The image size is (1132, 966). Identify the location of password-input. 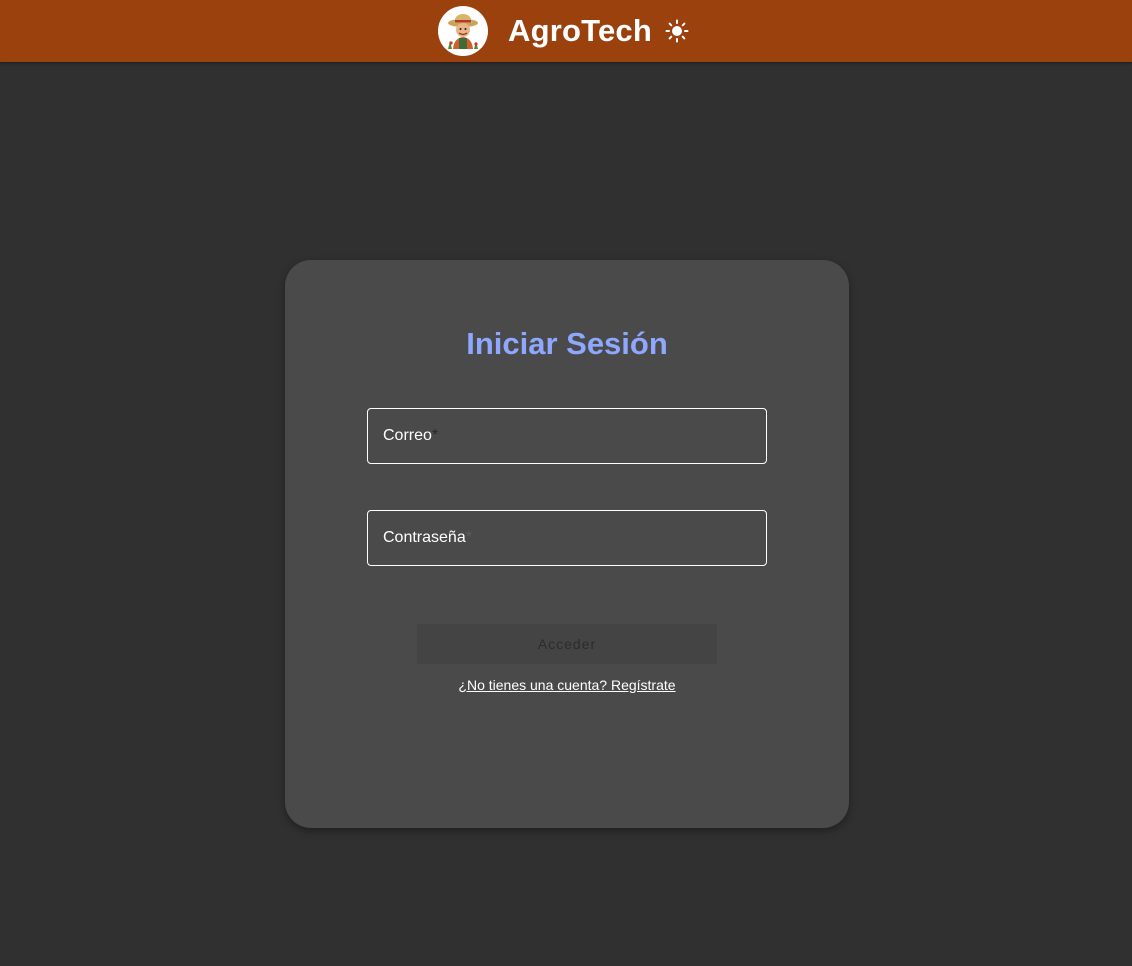
(567, 538).